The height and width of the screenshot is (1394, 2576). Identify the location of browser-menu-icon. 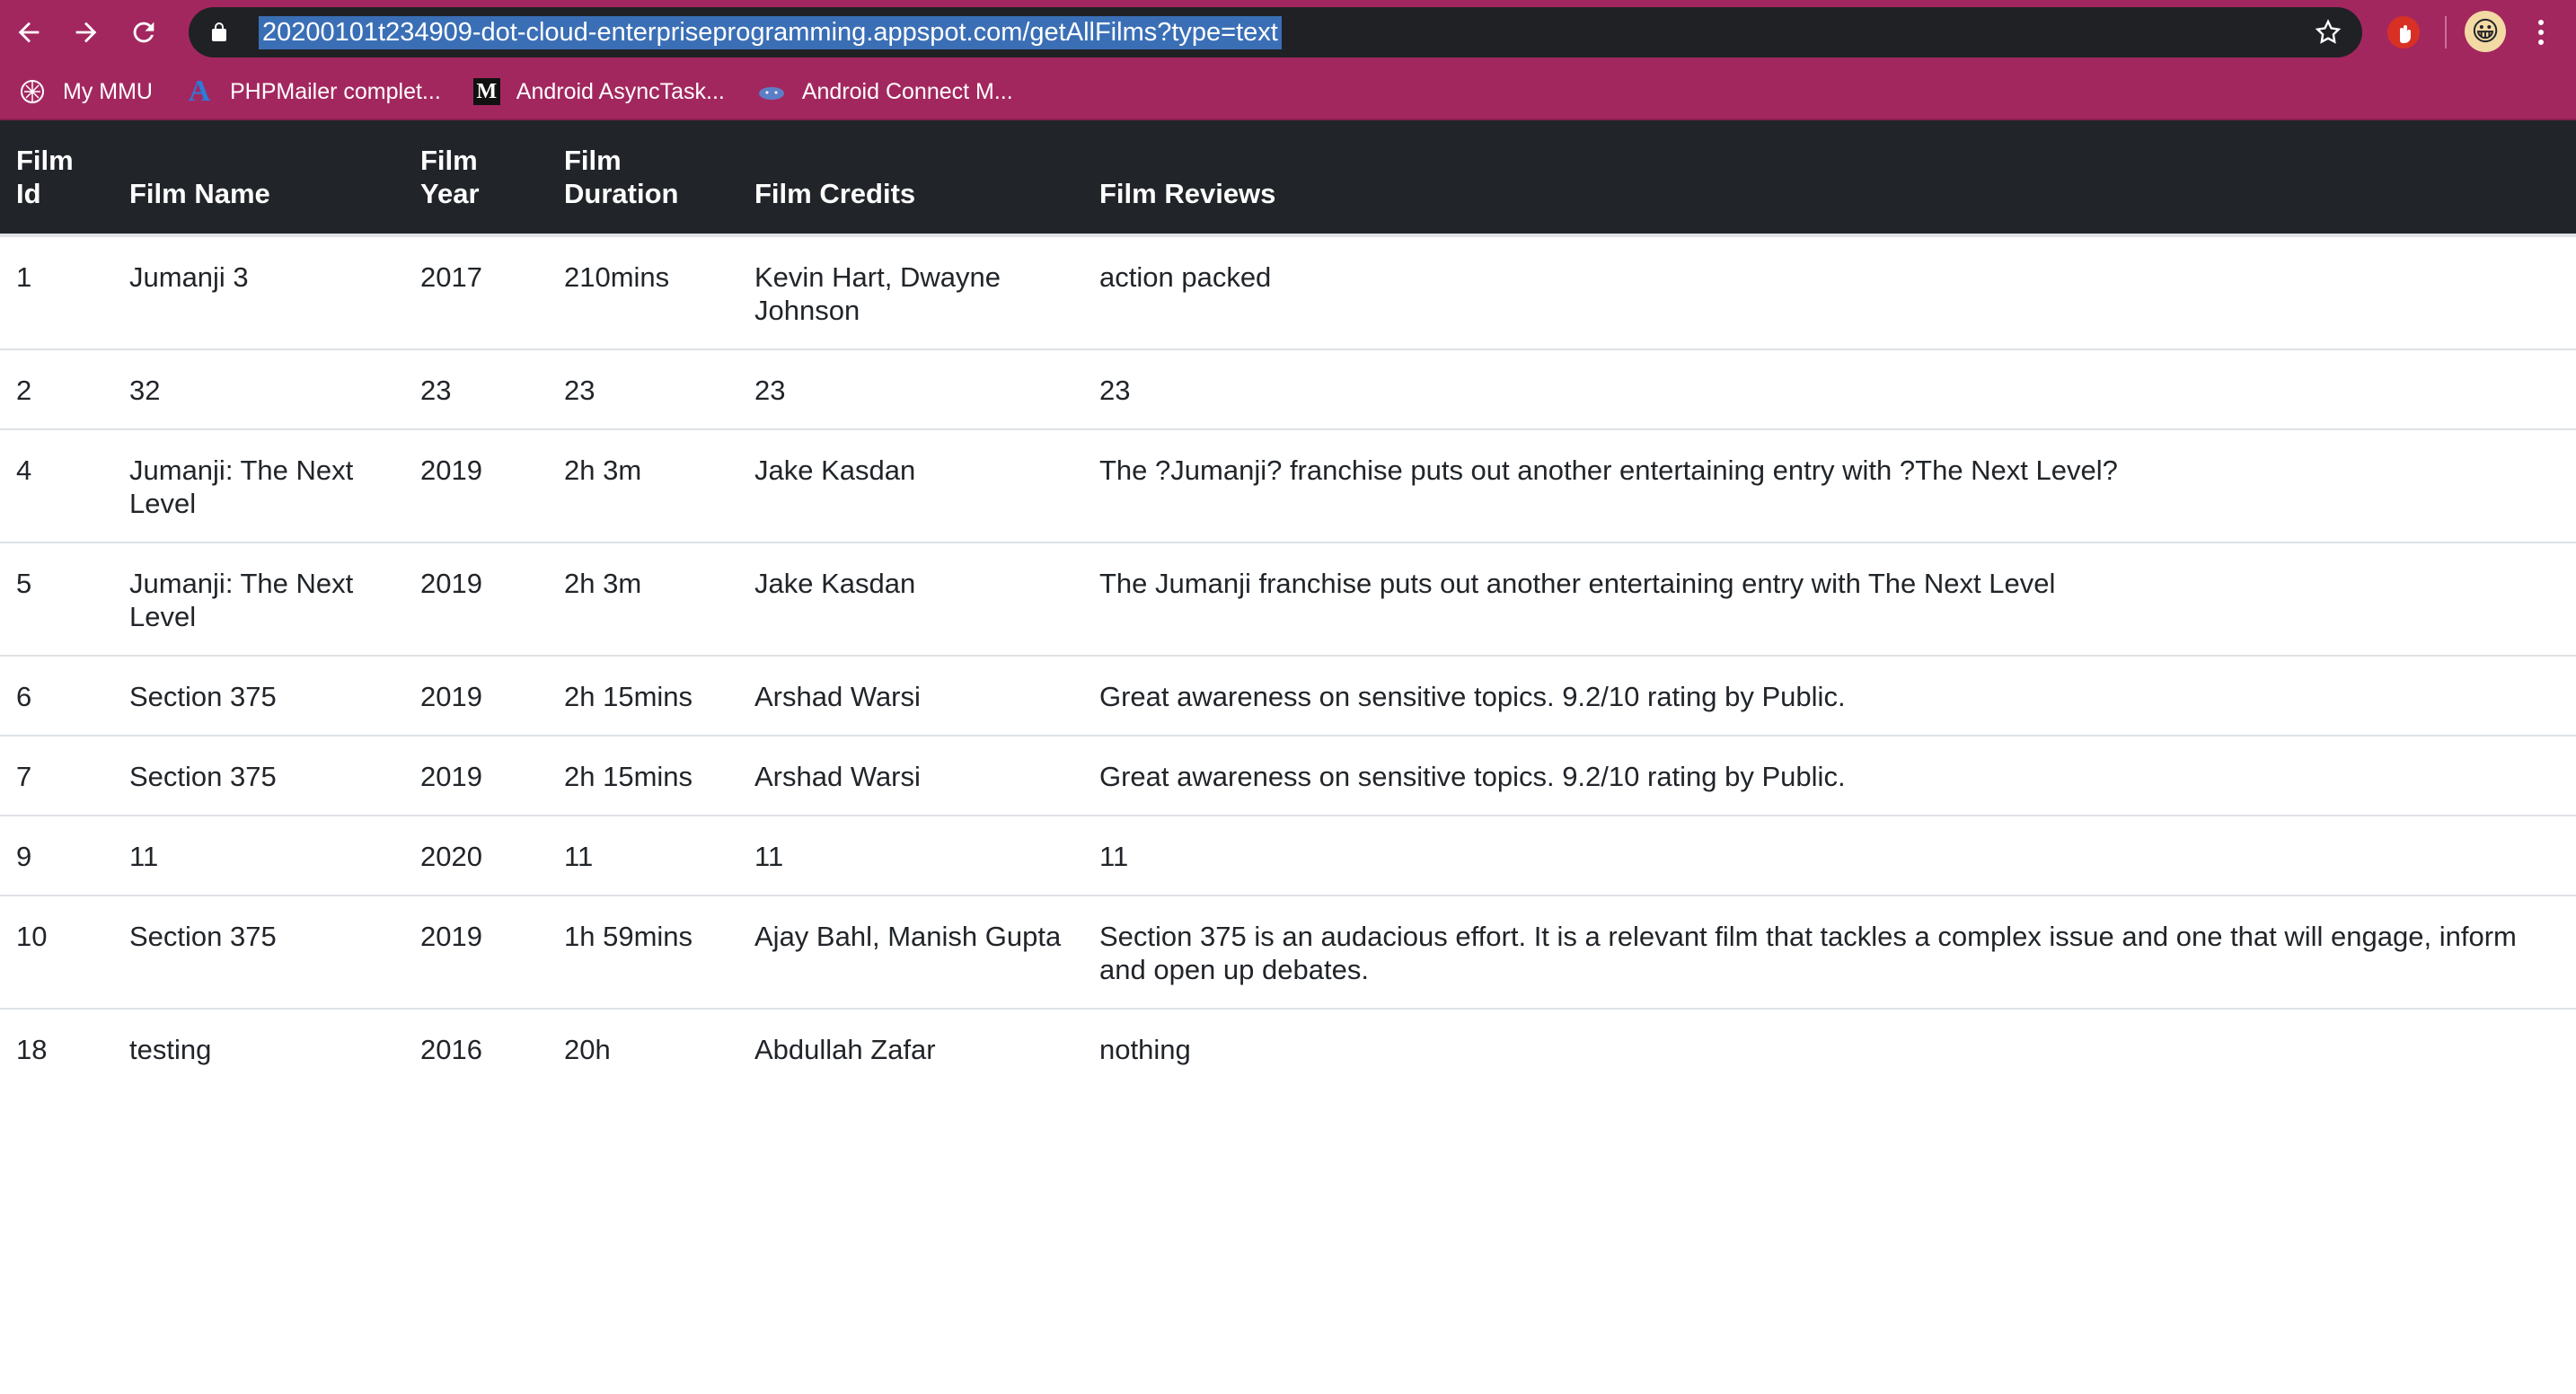
(2540, 32).